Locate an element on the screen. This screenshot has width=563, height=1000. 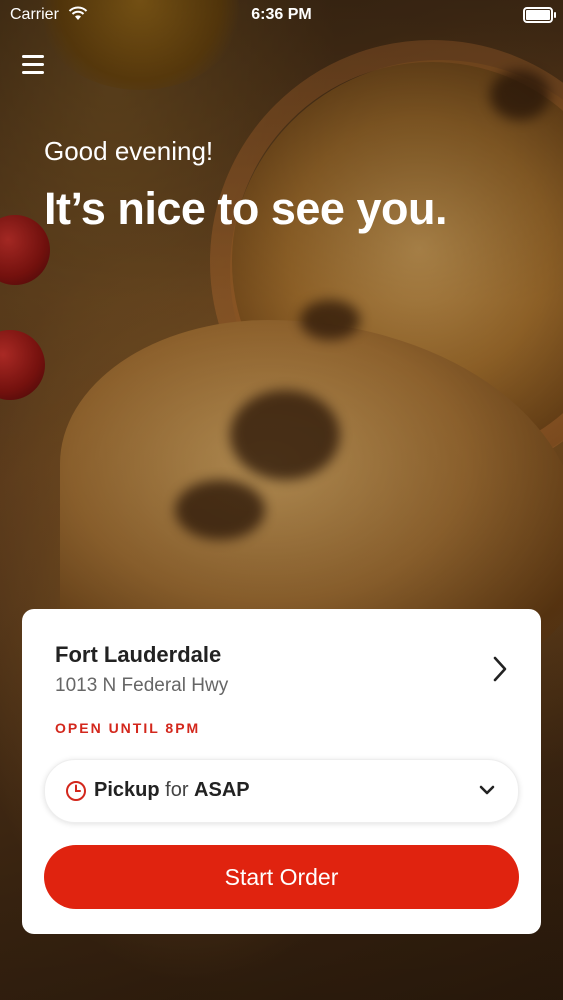
pickup-time: ASAP is located at coordinates (222, 790).